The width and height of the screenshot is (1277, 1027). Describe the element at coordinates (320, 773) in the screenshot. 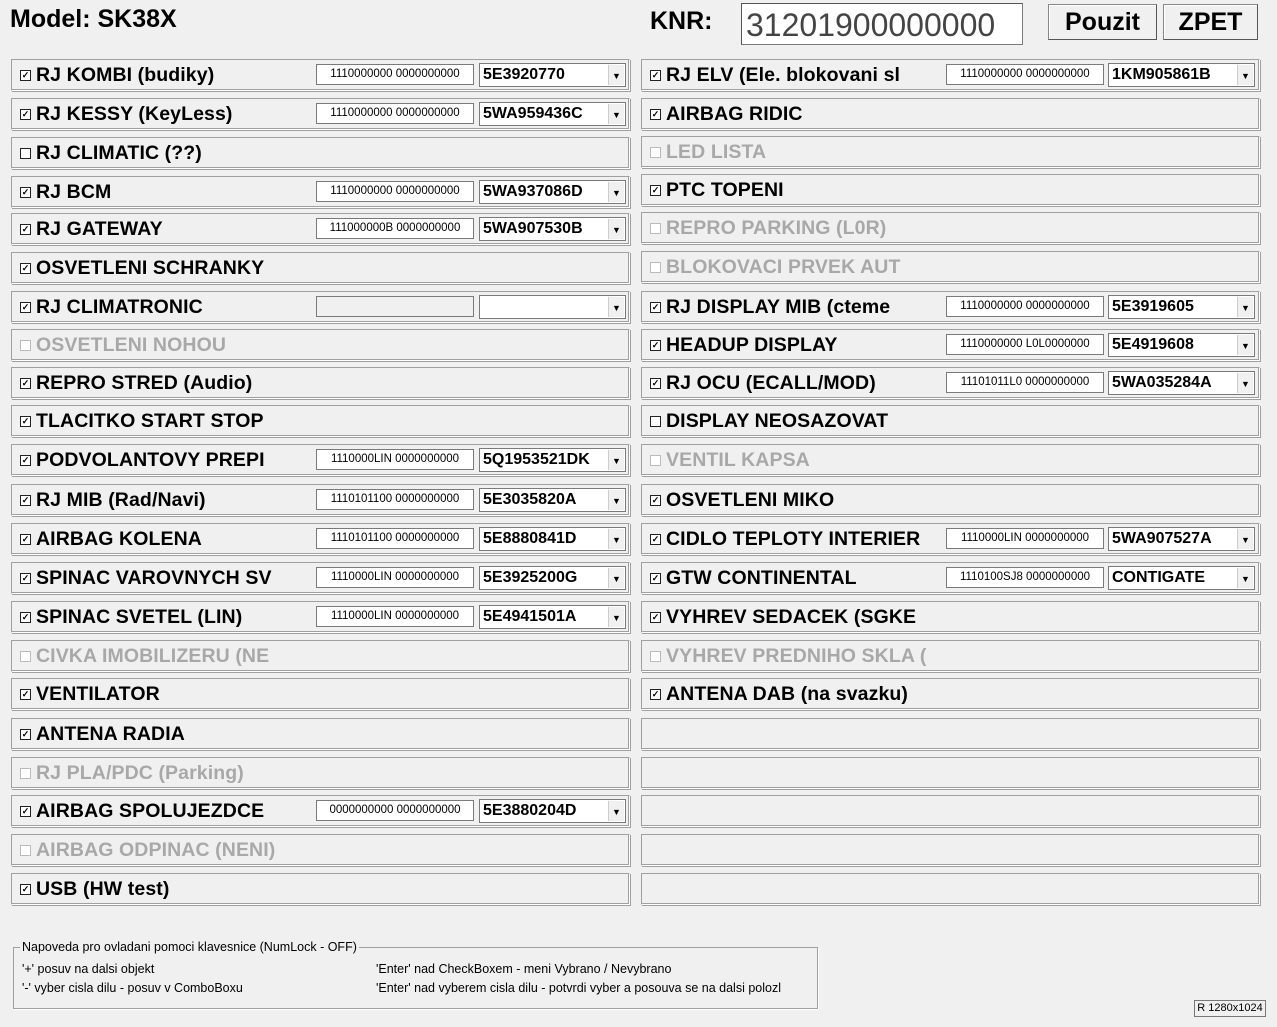

I see `component-row: RJ PLA/PDC (Parking)` at that location.